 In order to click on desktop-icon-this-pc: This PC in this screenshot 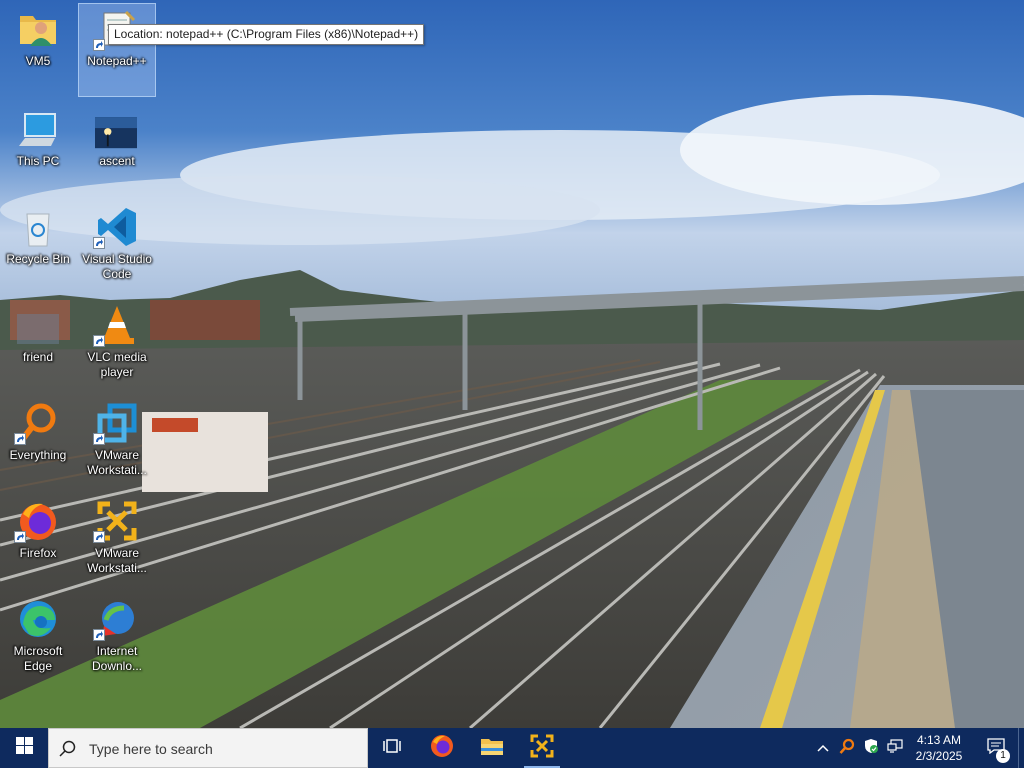, I will do `click(38, 150)`.